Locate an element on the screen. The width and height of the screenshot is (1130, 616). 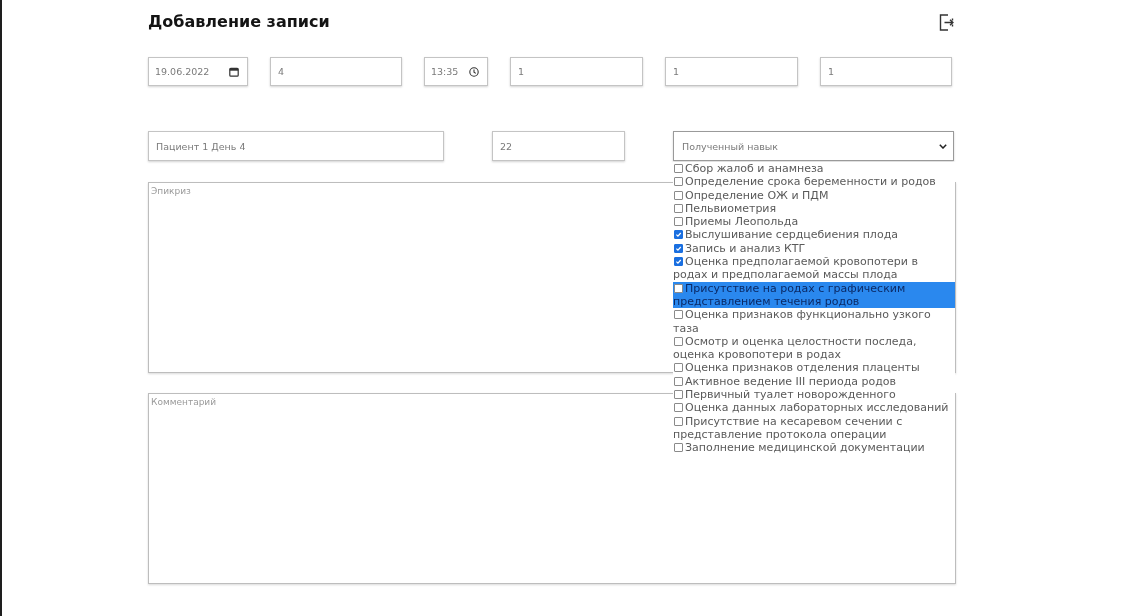
caret-icon is located at coordinates (943, 146).